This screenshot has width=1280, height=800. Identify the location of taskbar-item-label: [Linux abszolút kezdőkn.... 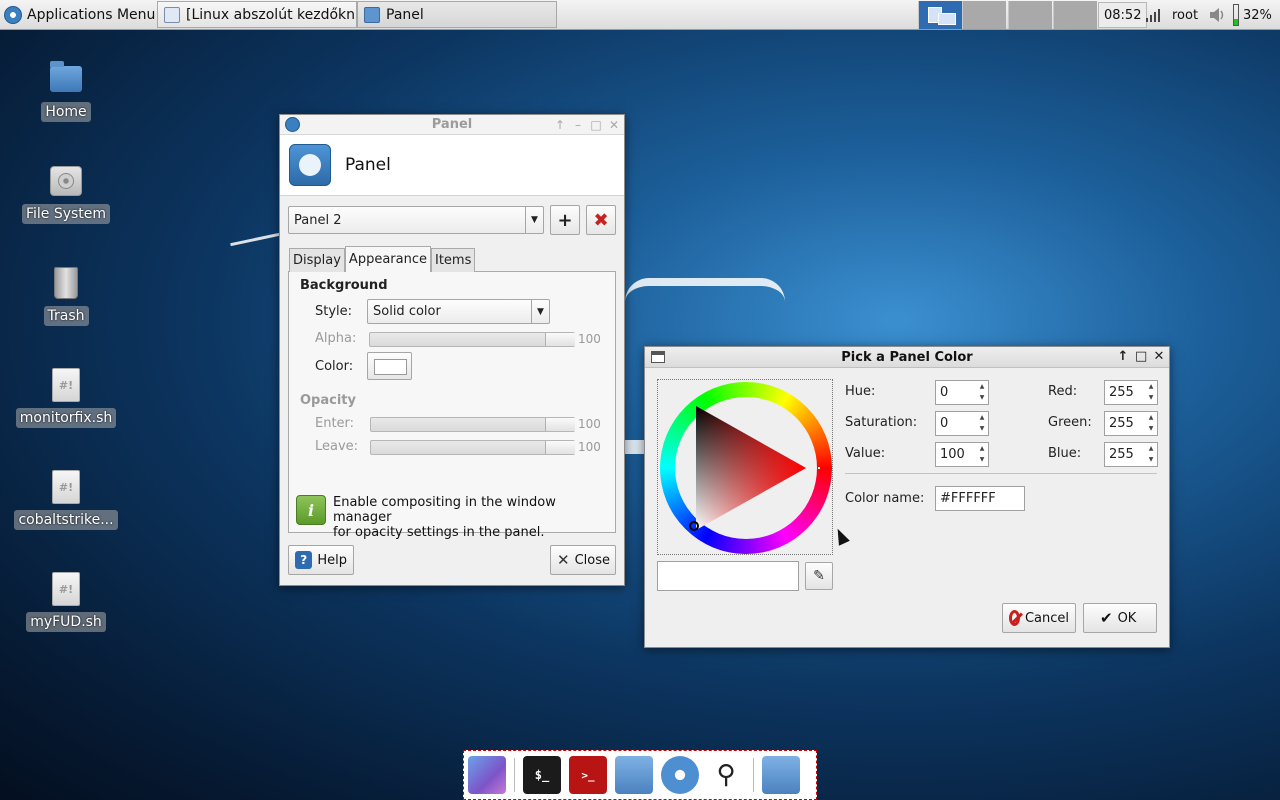
(271, 14).